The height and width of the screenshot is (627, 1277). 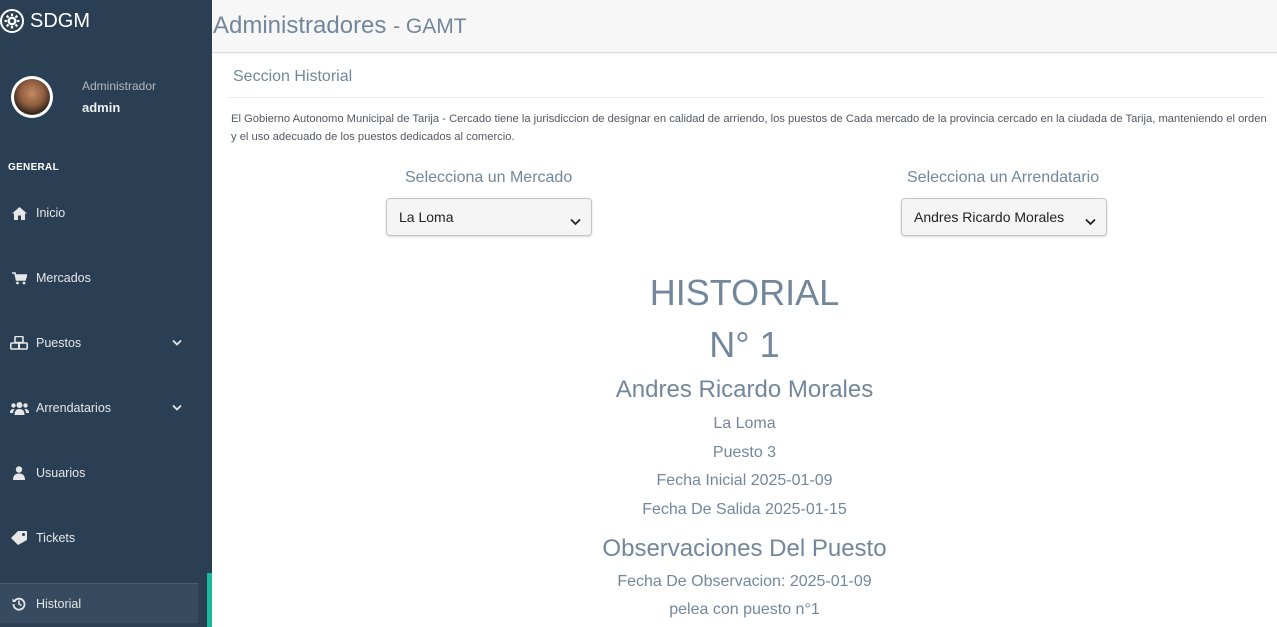 I want to click on page-title: Administradores - GAMT, so click(x=340, y=26).